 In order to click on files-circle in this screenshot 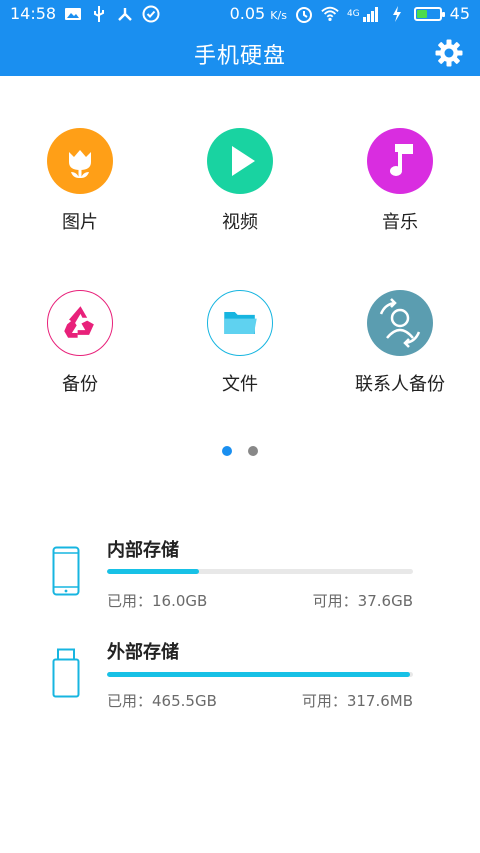, I will do `click(240, 323)`.